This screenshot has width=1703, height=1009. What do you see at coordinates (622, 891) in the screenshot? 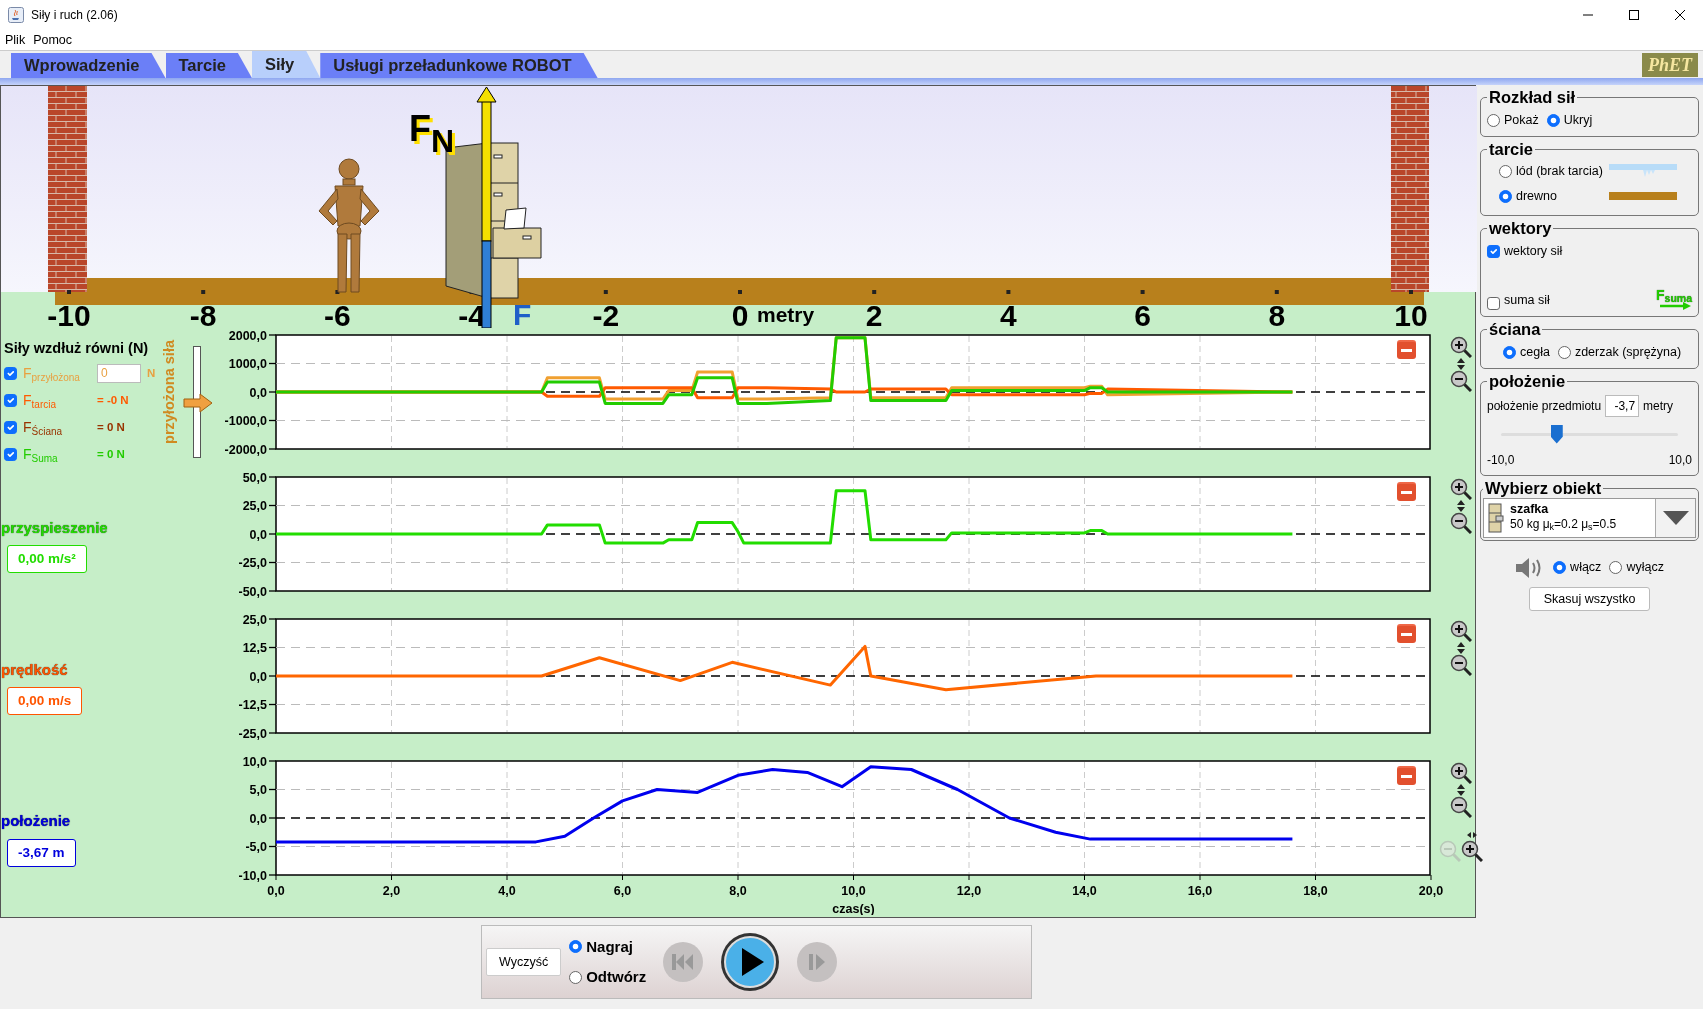
I see `x-tick-label: 6,0` at bounding box center [622, 891].